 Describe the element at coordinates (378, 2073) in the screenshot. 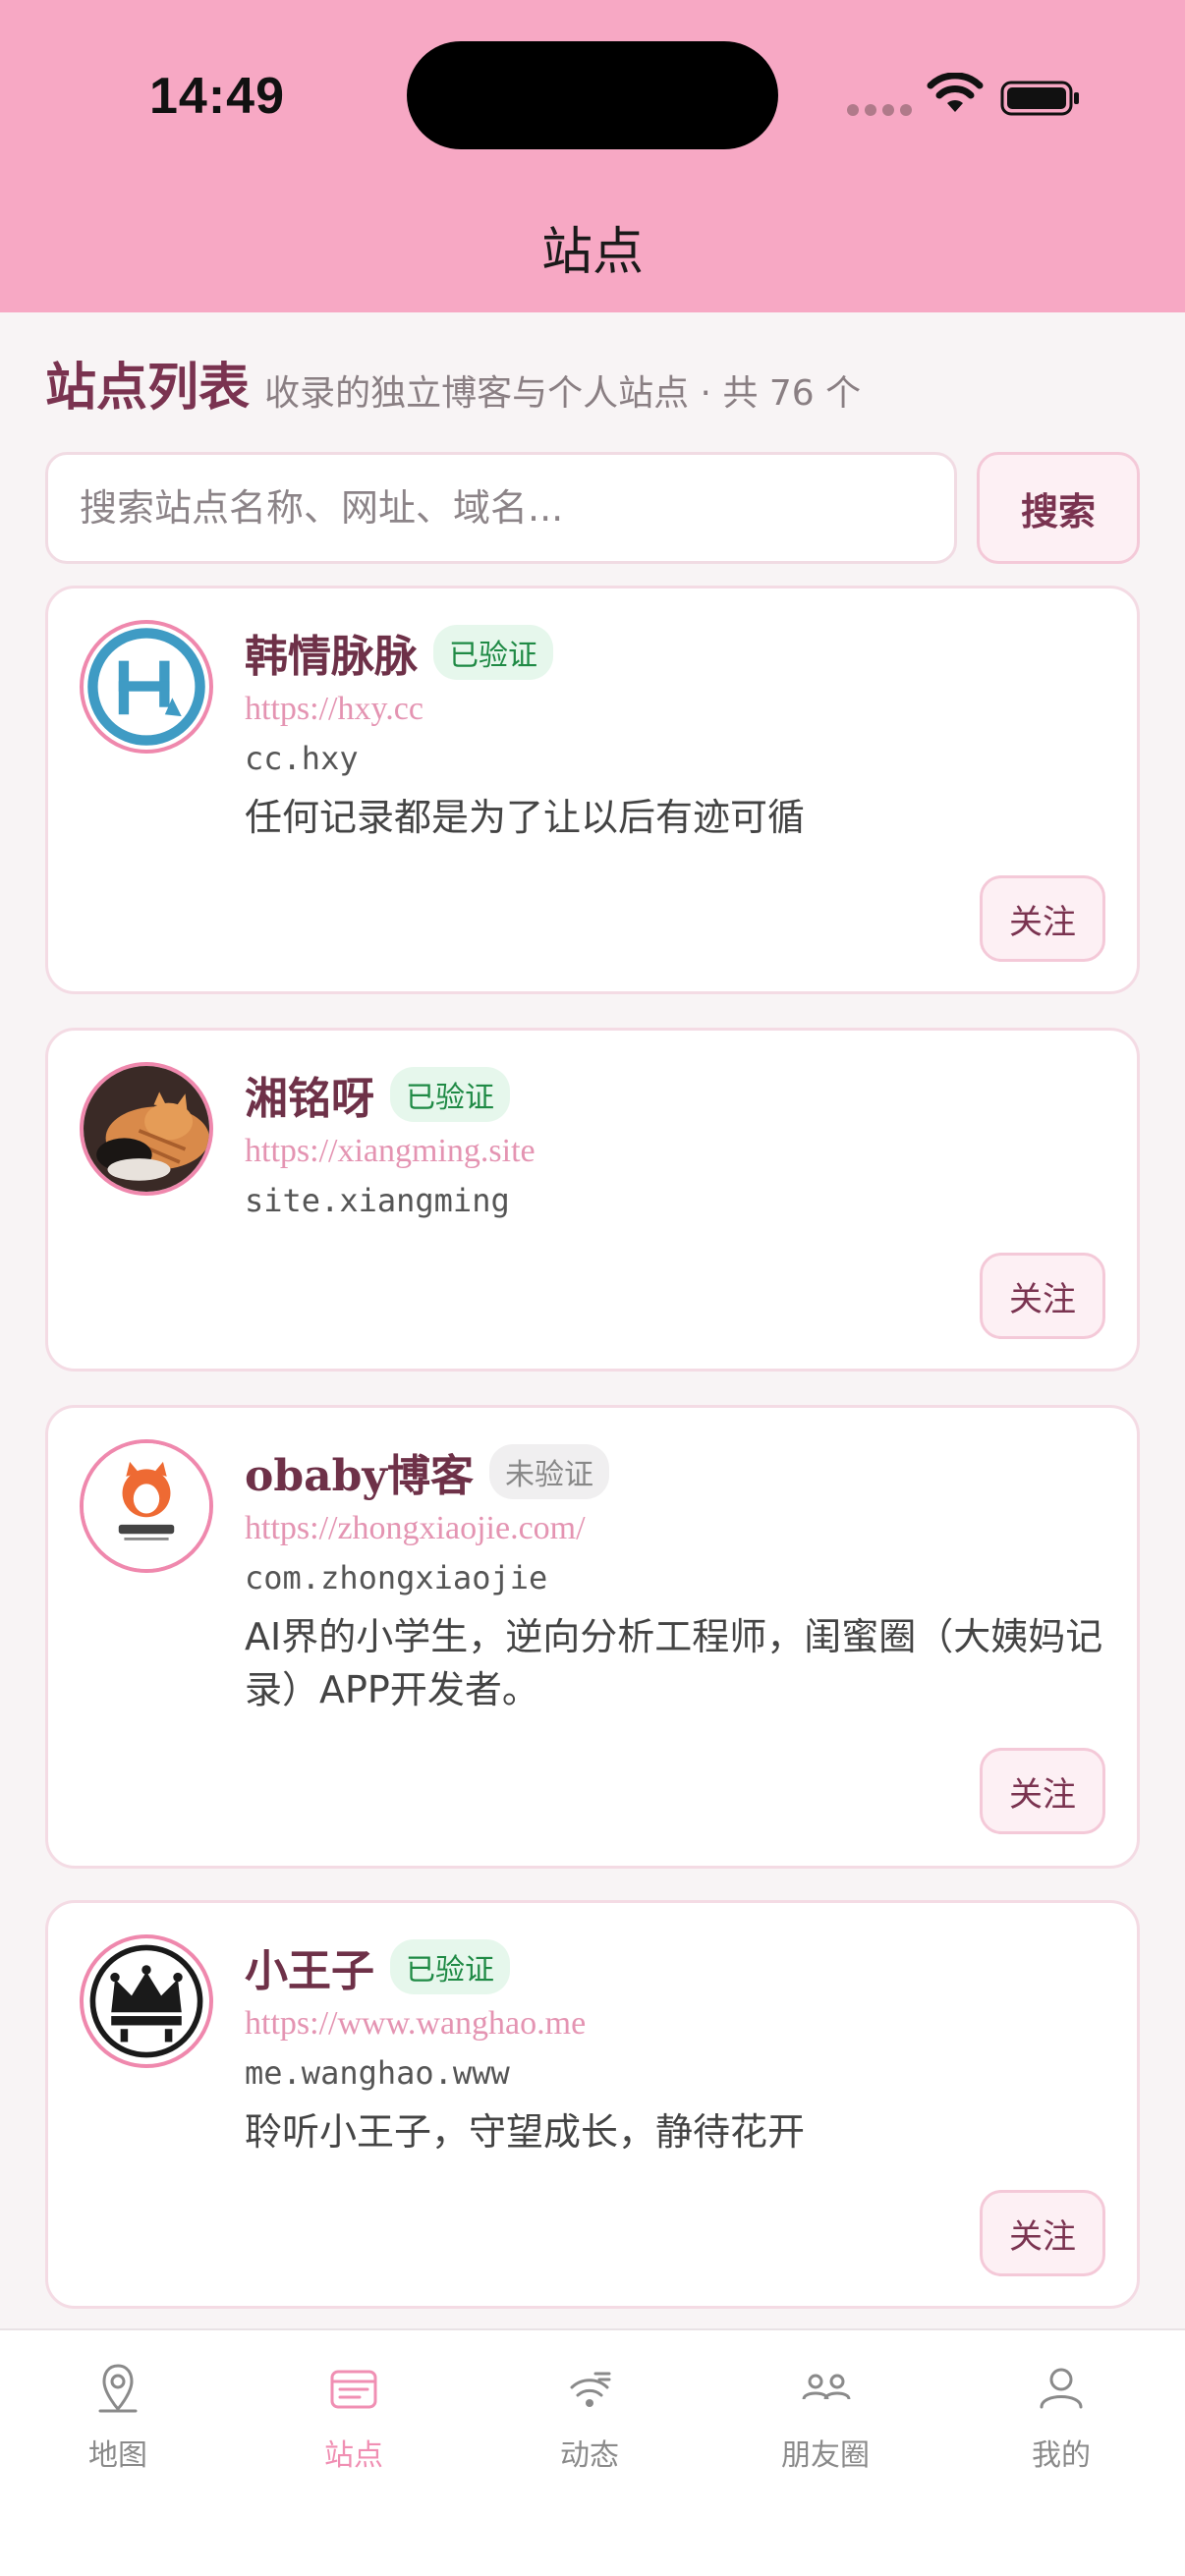

I see `site-domain: me.wanghao.www` at that location.